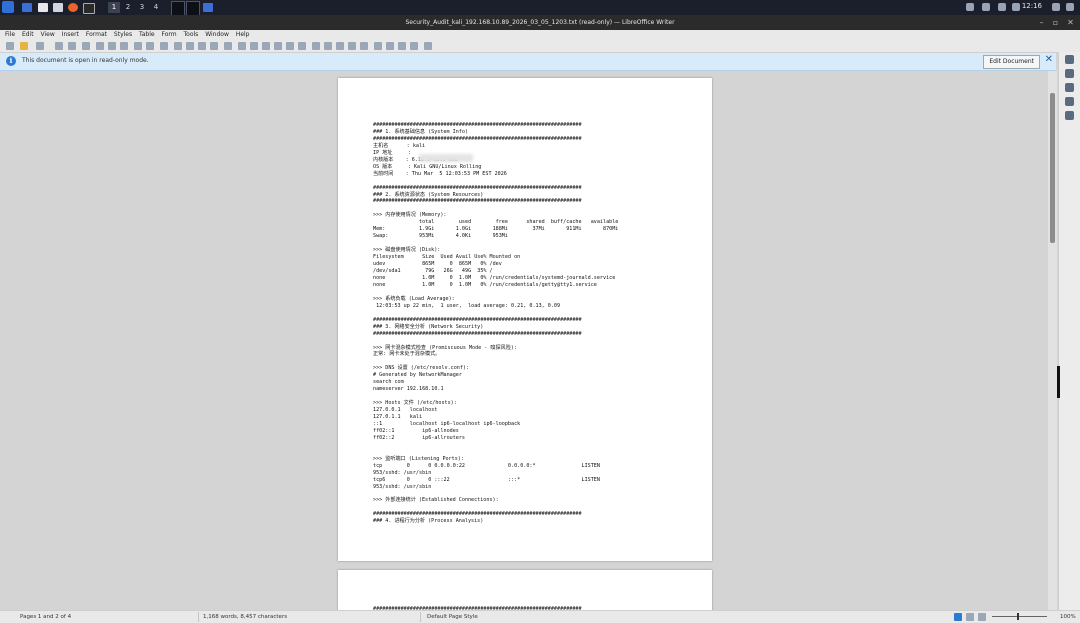 Image resolution: width=1080 pixels, height=623 pixels. I want to click on power-icon, so click(1016, 7).